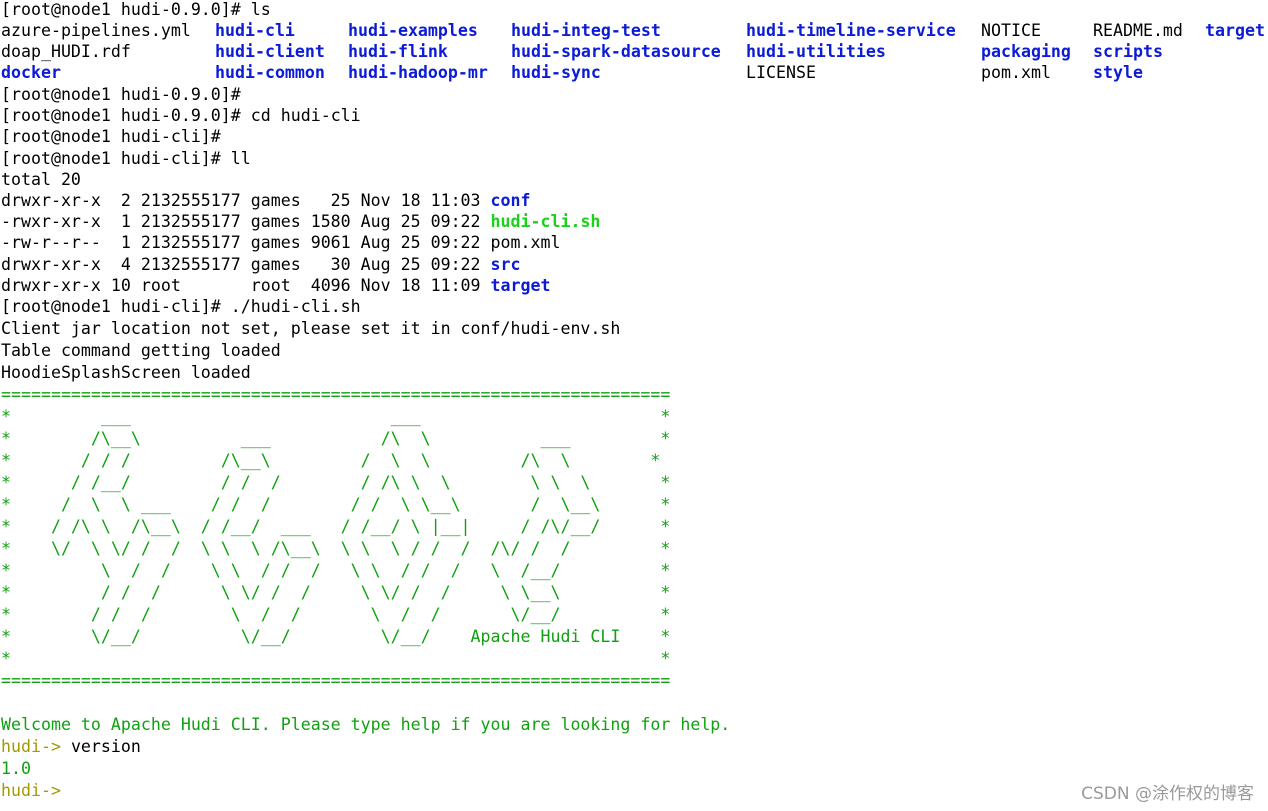  I want to click on terminal-line: hudi-> version, so click(71, 746).